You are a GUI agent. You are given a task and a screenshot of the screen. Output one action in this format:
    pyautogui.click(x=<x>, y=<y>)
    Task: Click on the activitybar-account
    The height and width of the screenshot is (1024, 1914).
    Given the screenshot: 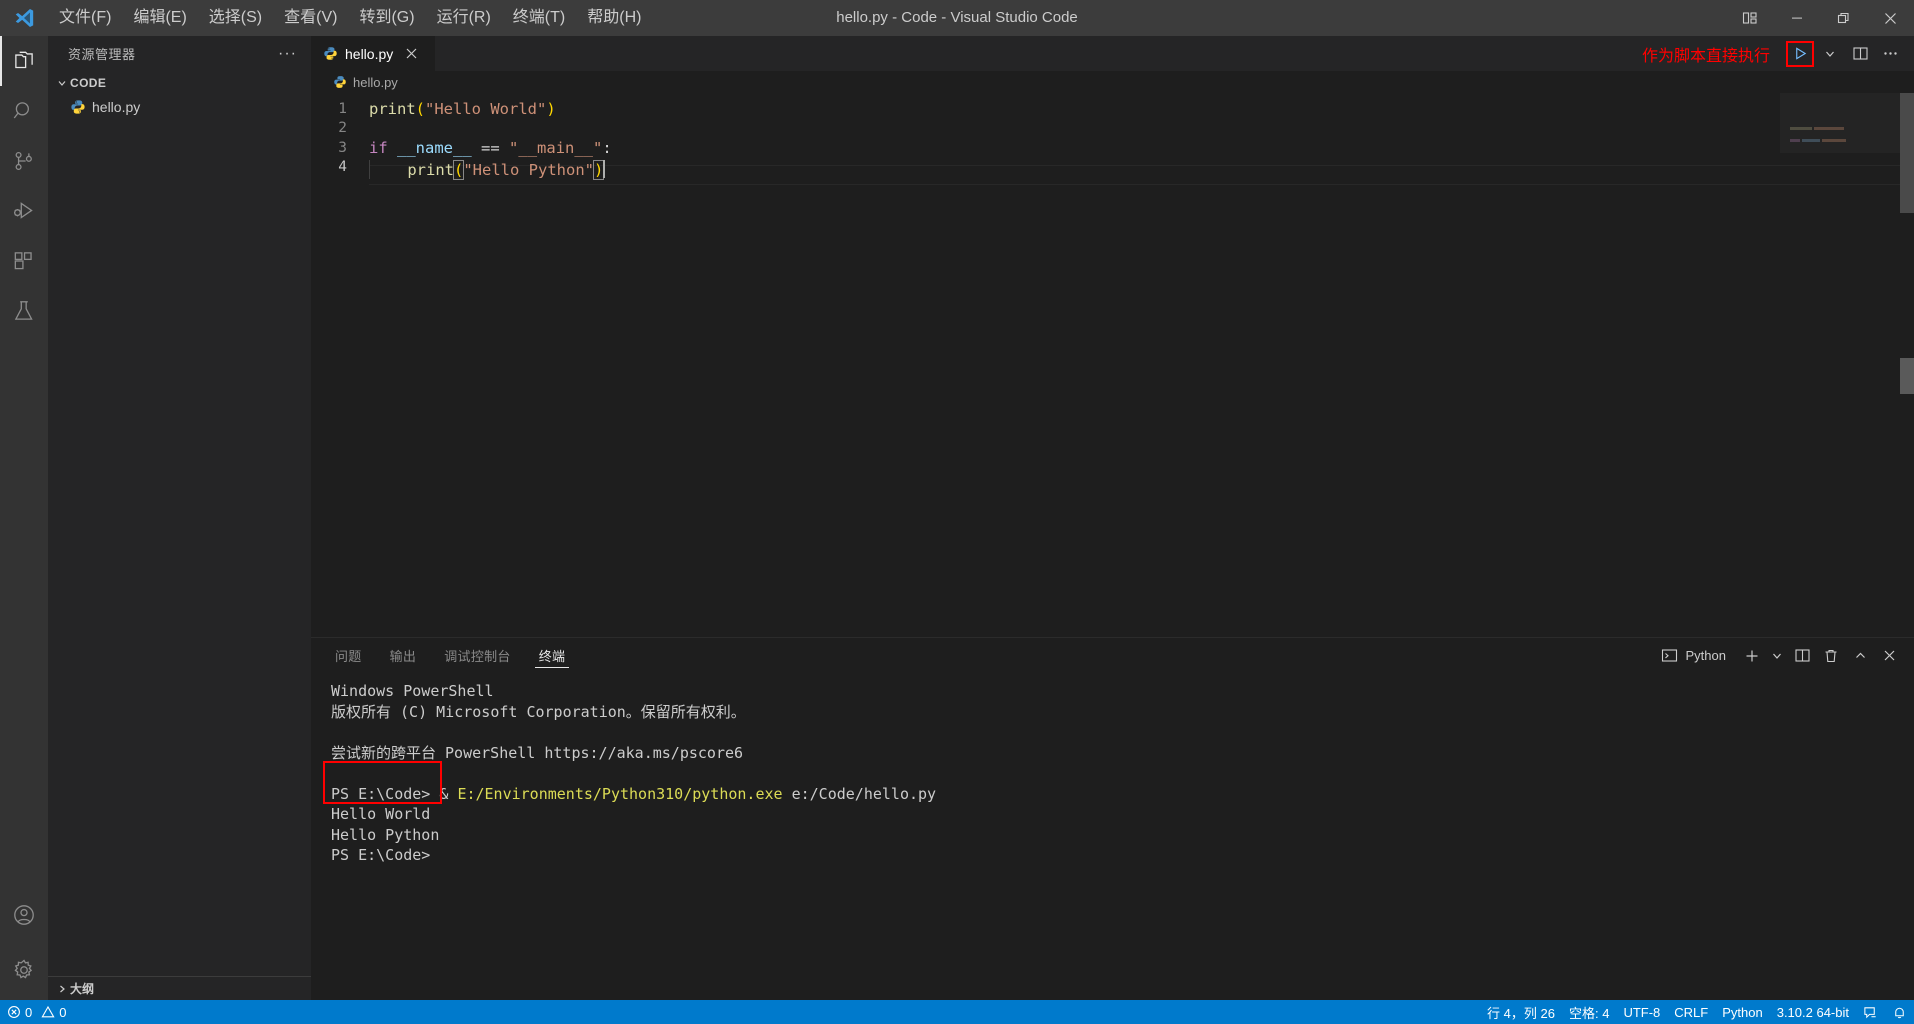 What is the action you would take?
    pyautogui.click(x=24, y=915)
    